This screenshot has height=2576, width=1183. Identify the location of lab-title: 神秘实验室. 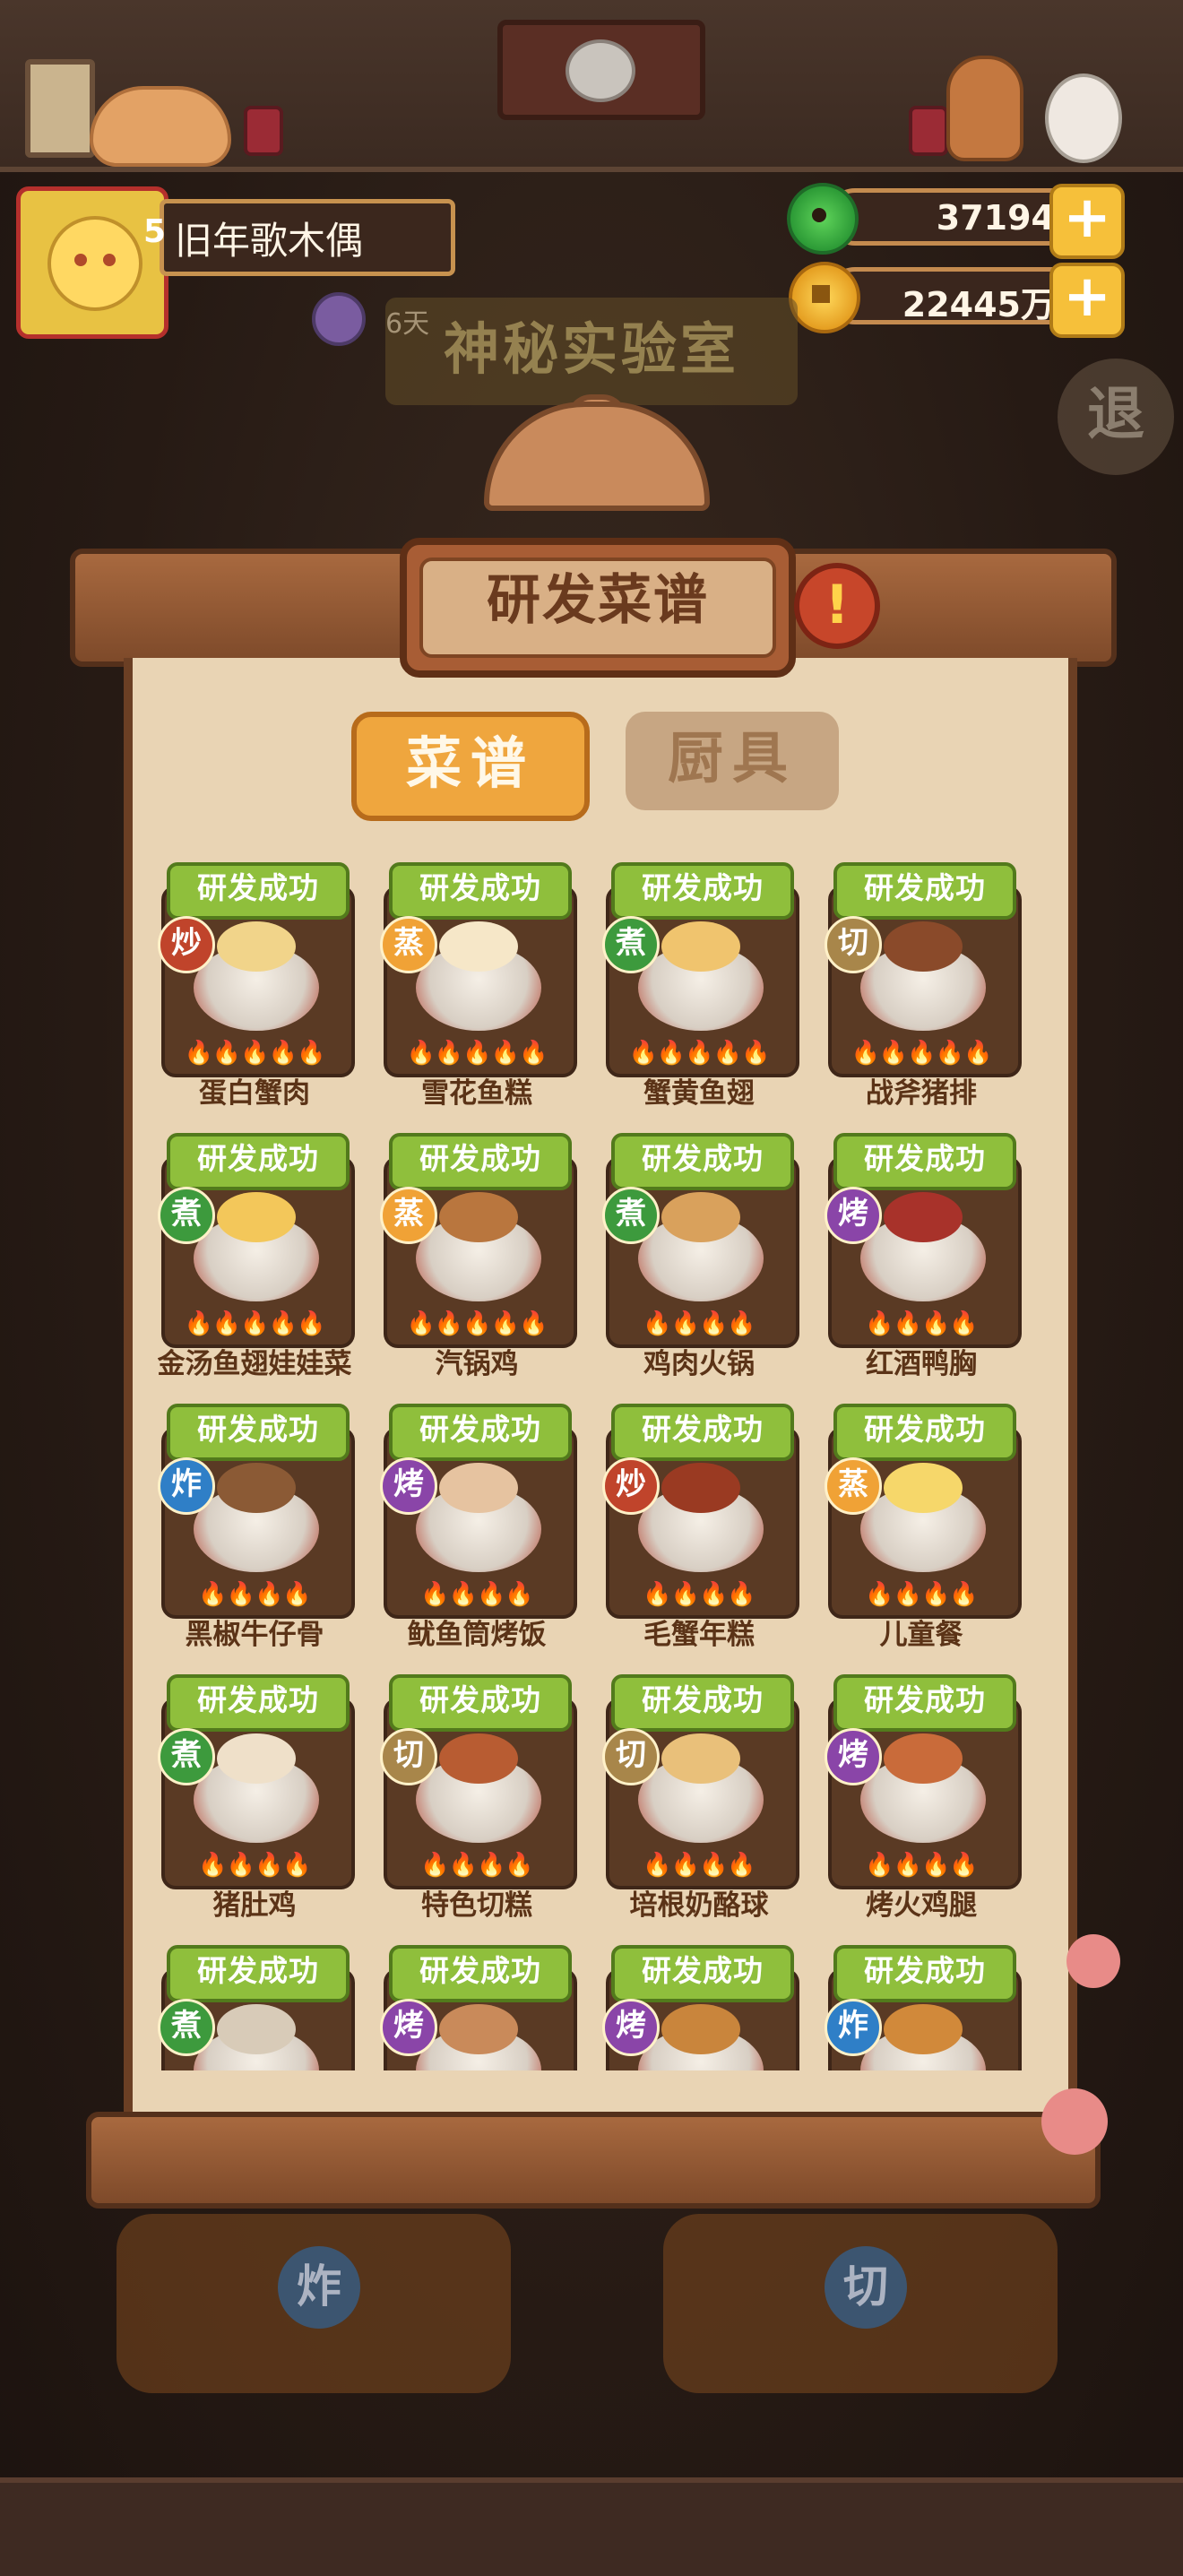
(591, 351).